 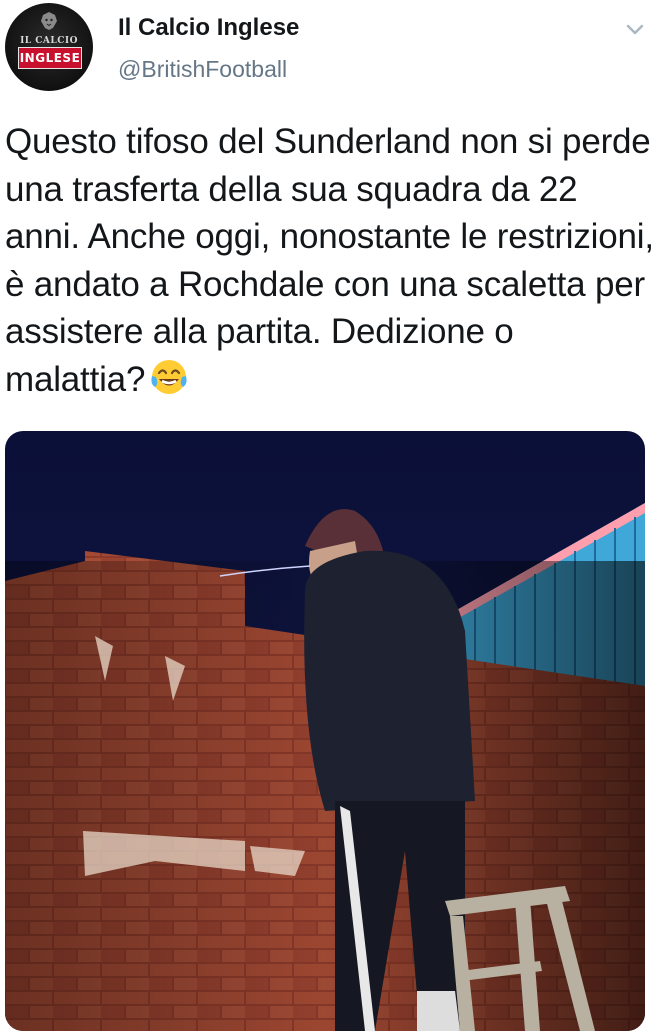 What do you see at coordinates (202, 69) in the screenshot?
I see `user-handle: @BritishFootball` at bounding box center [202, 69].